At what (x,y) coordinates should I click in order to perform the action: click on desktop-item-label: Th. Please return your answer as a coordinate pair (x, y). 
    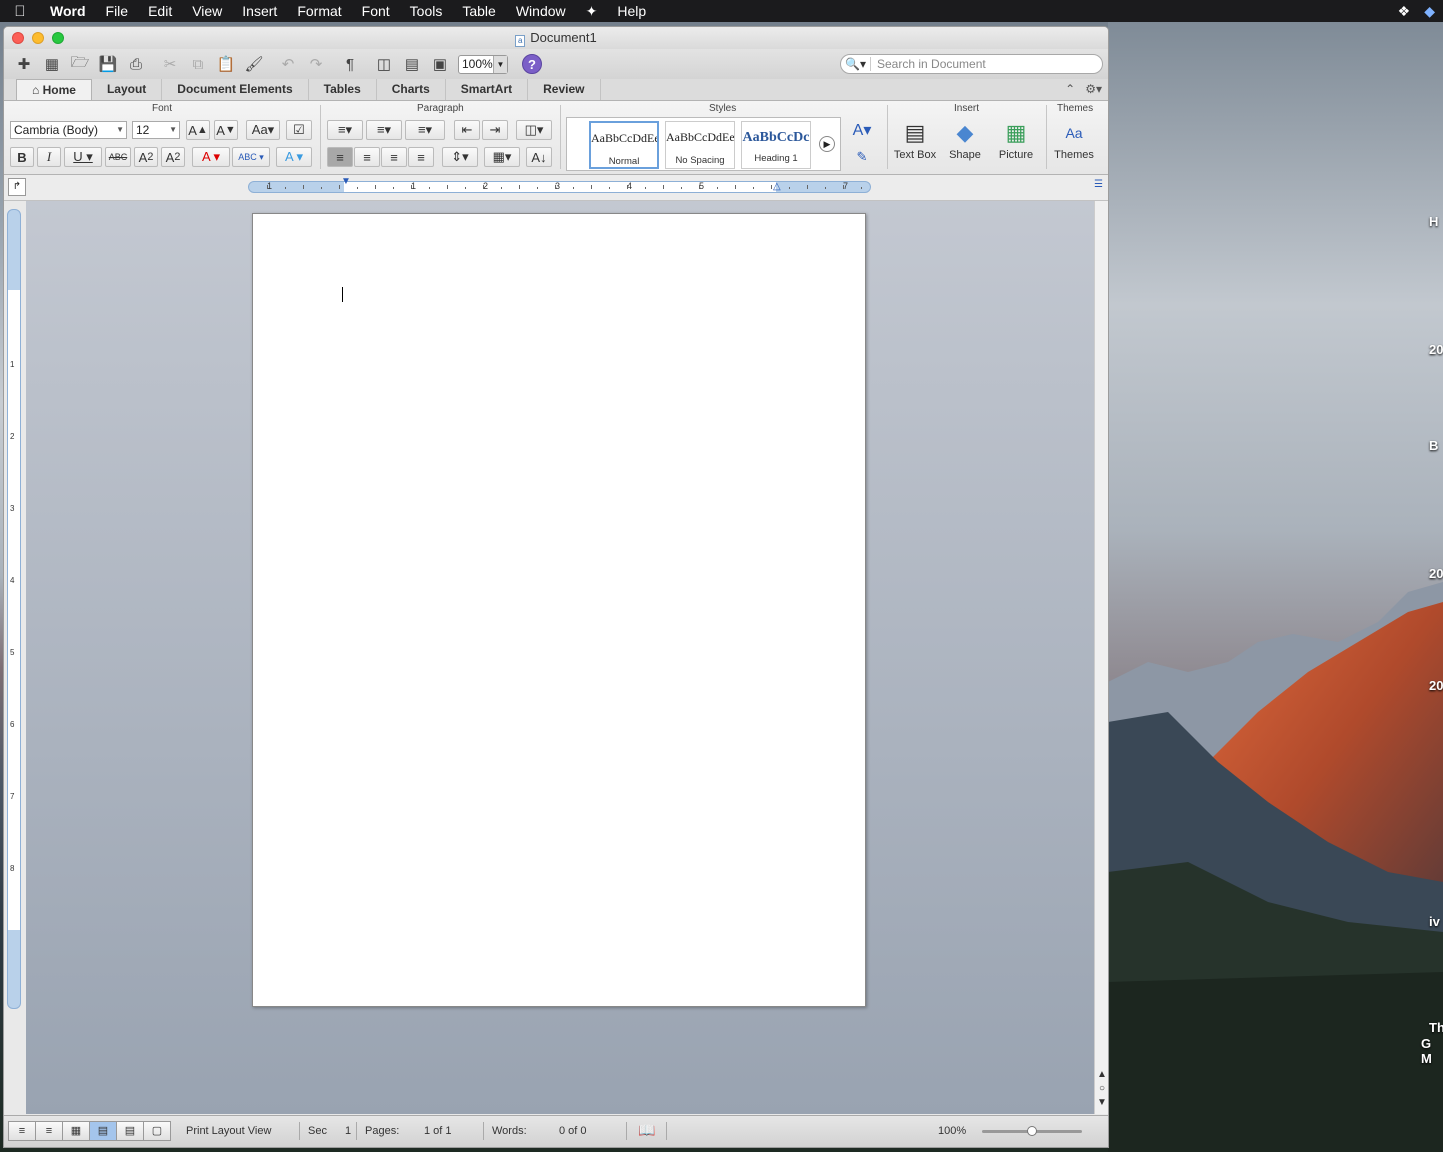
    Looking at the image, I should click on (1436, 1027).